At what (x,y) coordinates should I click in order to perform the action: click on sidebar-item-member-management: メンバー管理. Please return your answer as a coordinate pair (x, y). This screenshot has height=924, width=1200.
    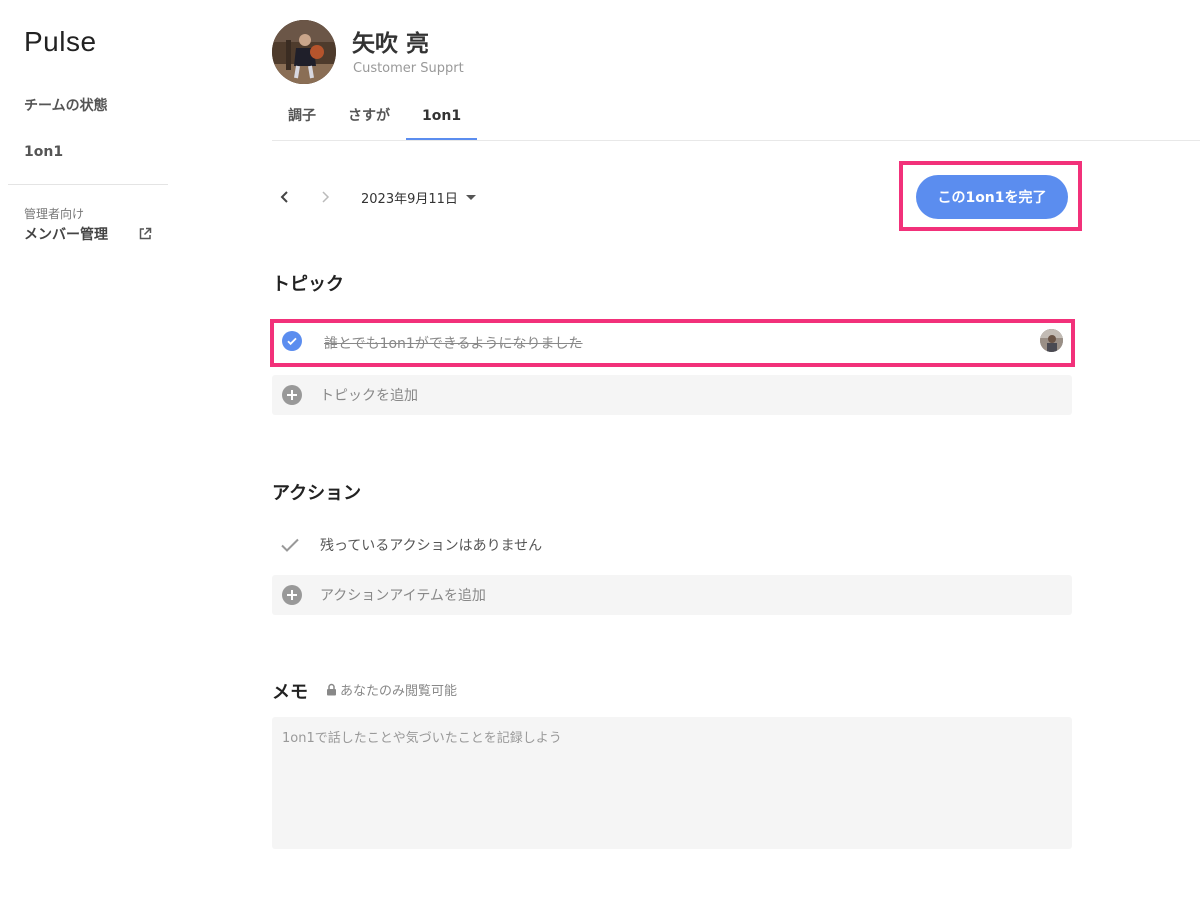
    Looking at the image, I should click on (88, 234).